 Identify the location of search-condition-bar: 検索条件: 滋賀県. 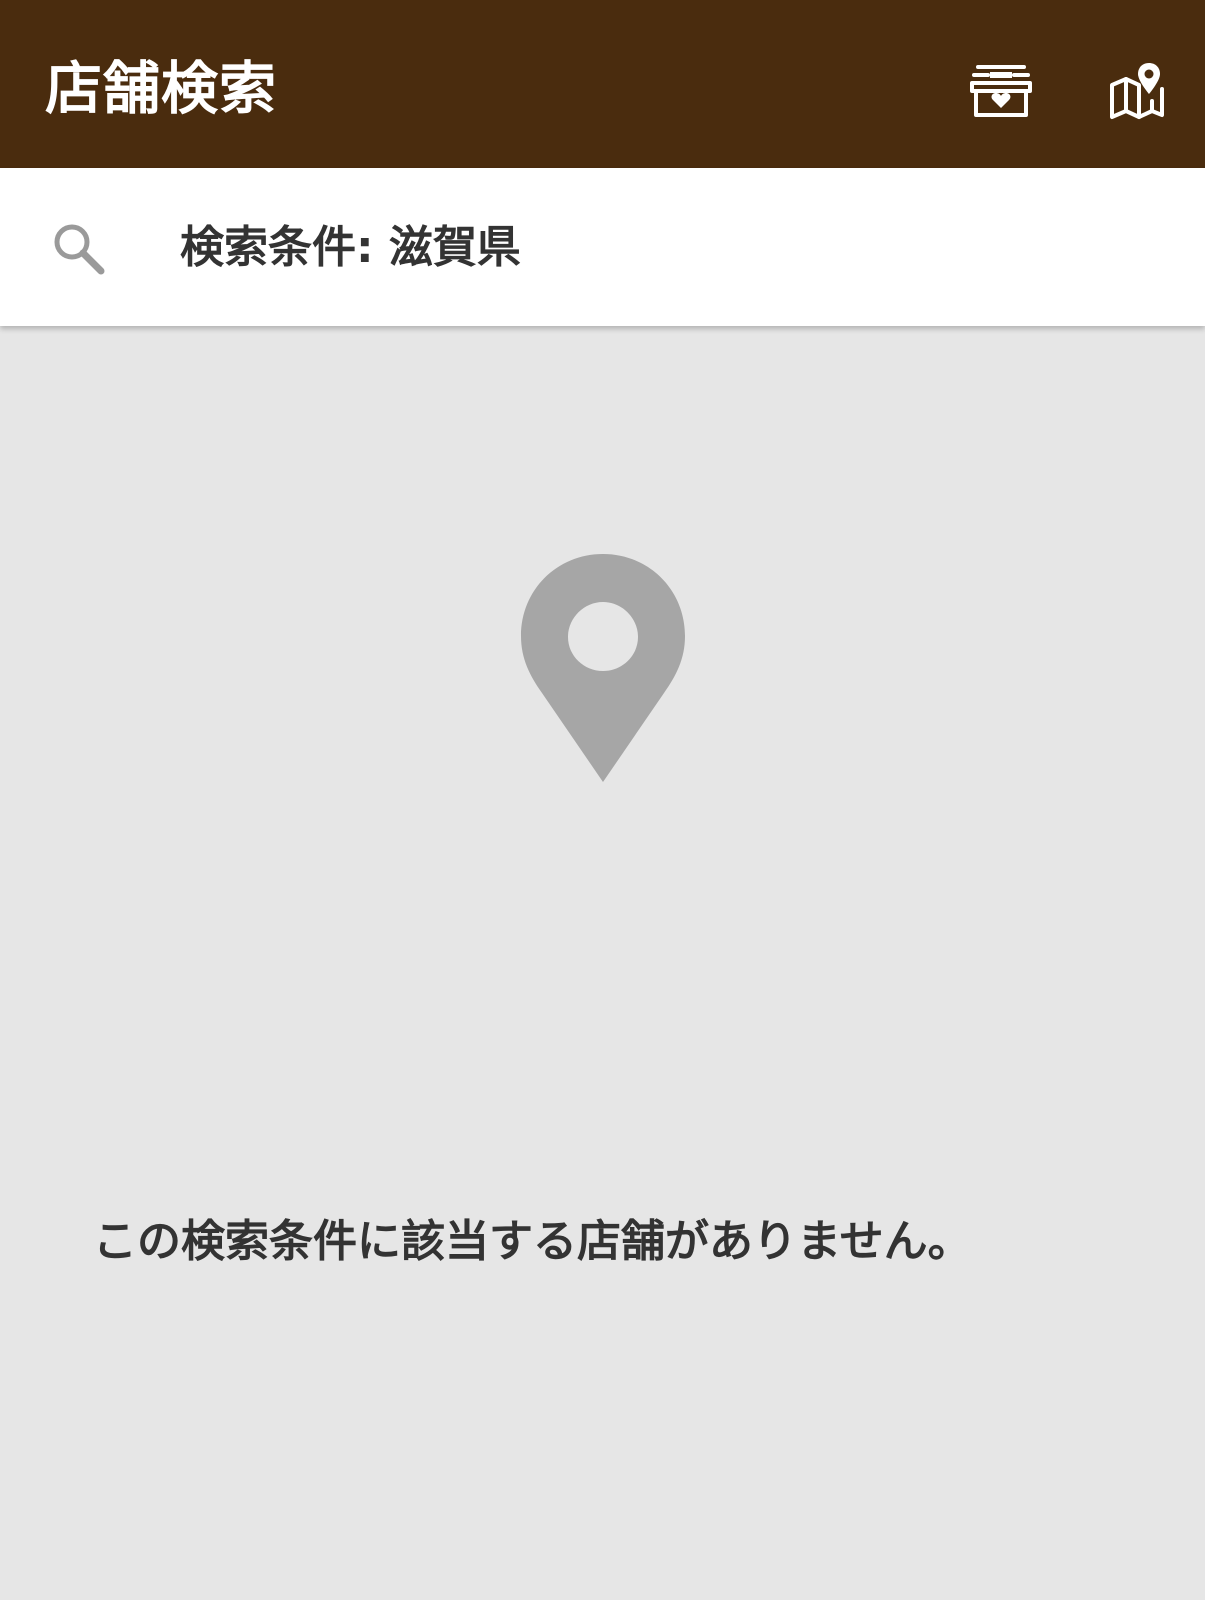
(602, 247).